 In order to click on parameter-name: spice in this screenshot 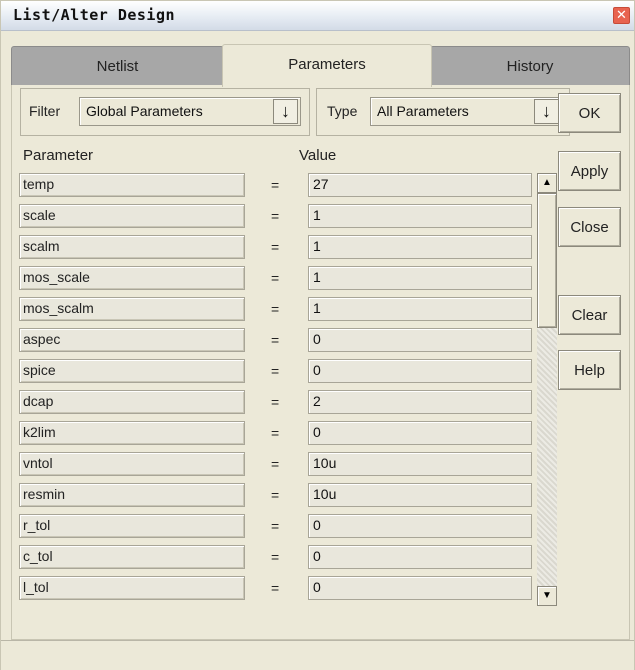, I will do `click(132, 371)`.